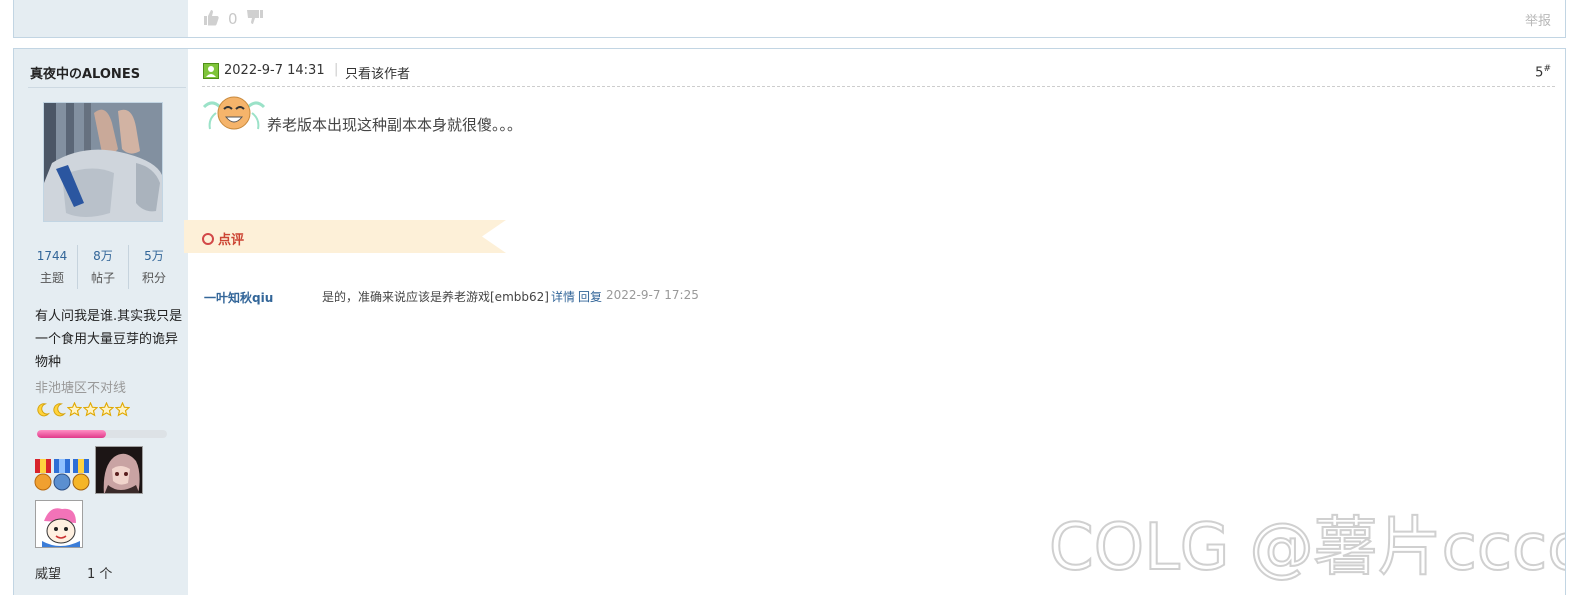 The height and width of the screenshot is (595, 1584). What do you see at coordinates (154, 256) in the screenshot?
I see `stat-points-value: 5万` at bounding box center [154, 256].